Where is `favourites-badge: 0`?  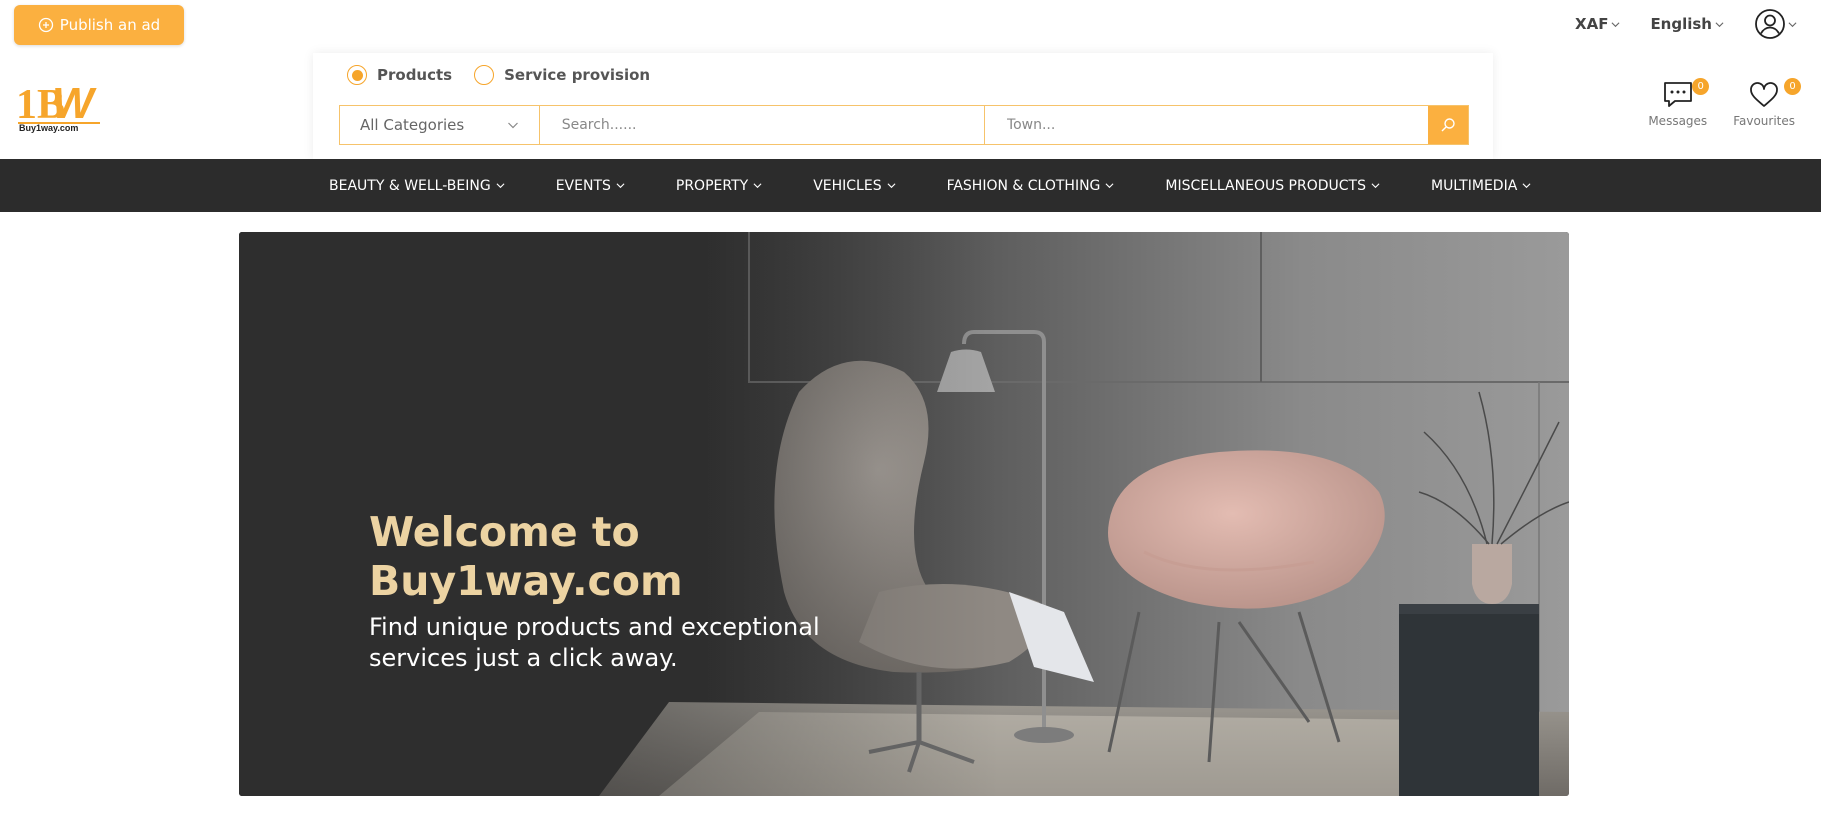 favourites-badge: 0 is located at coordinates (1792, 86).